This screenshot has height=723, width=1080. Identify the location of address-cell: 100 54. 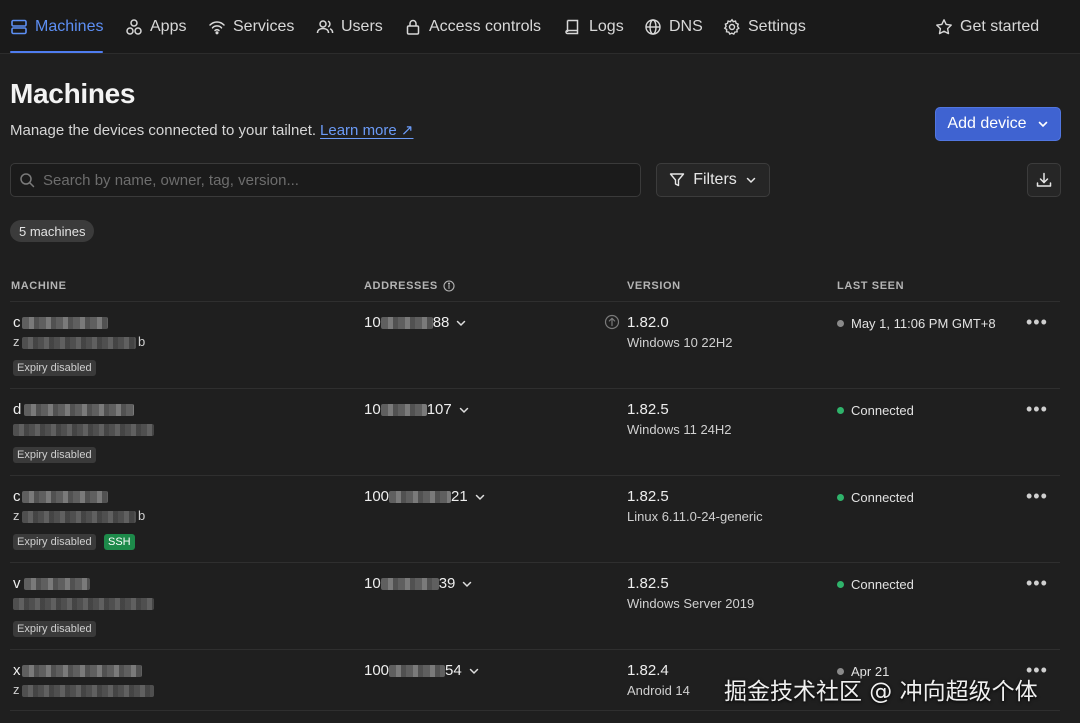
(422, 670).